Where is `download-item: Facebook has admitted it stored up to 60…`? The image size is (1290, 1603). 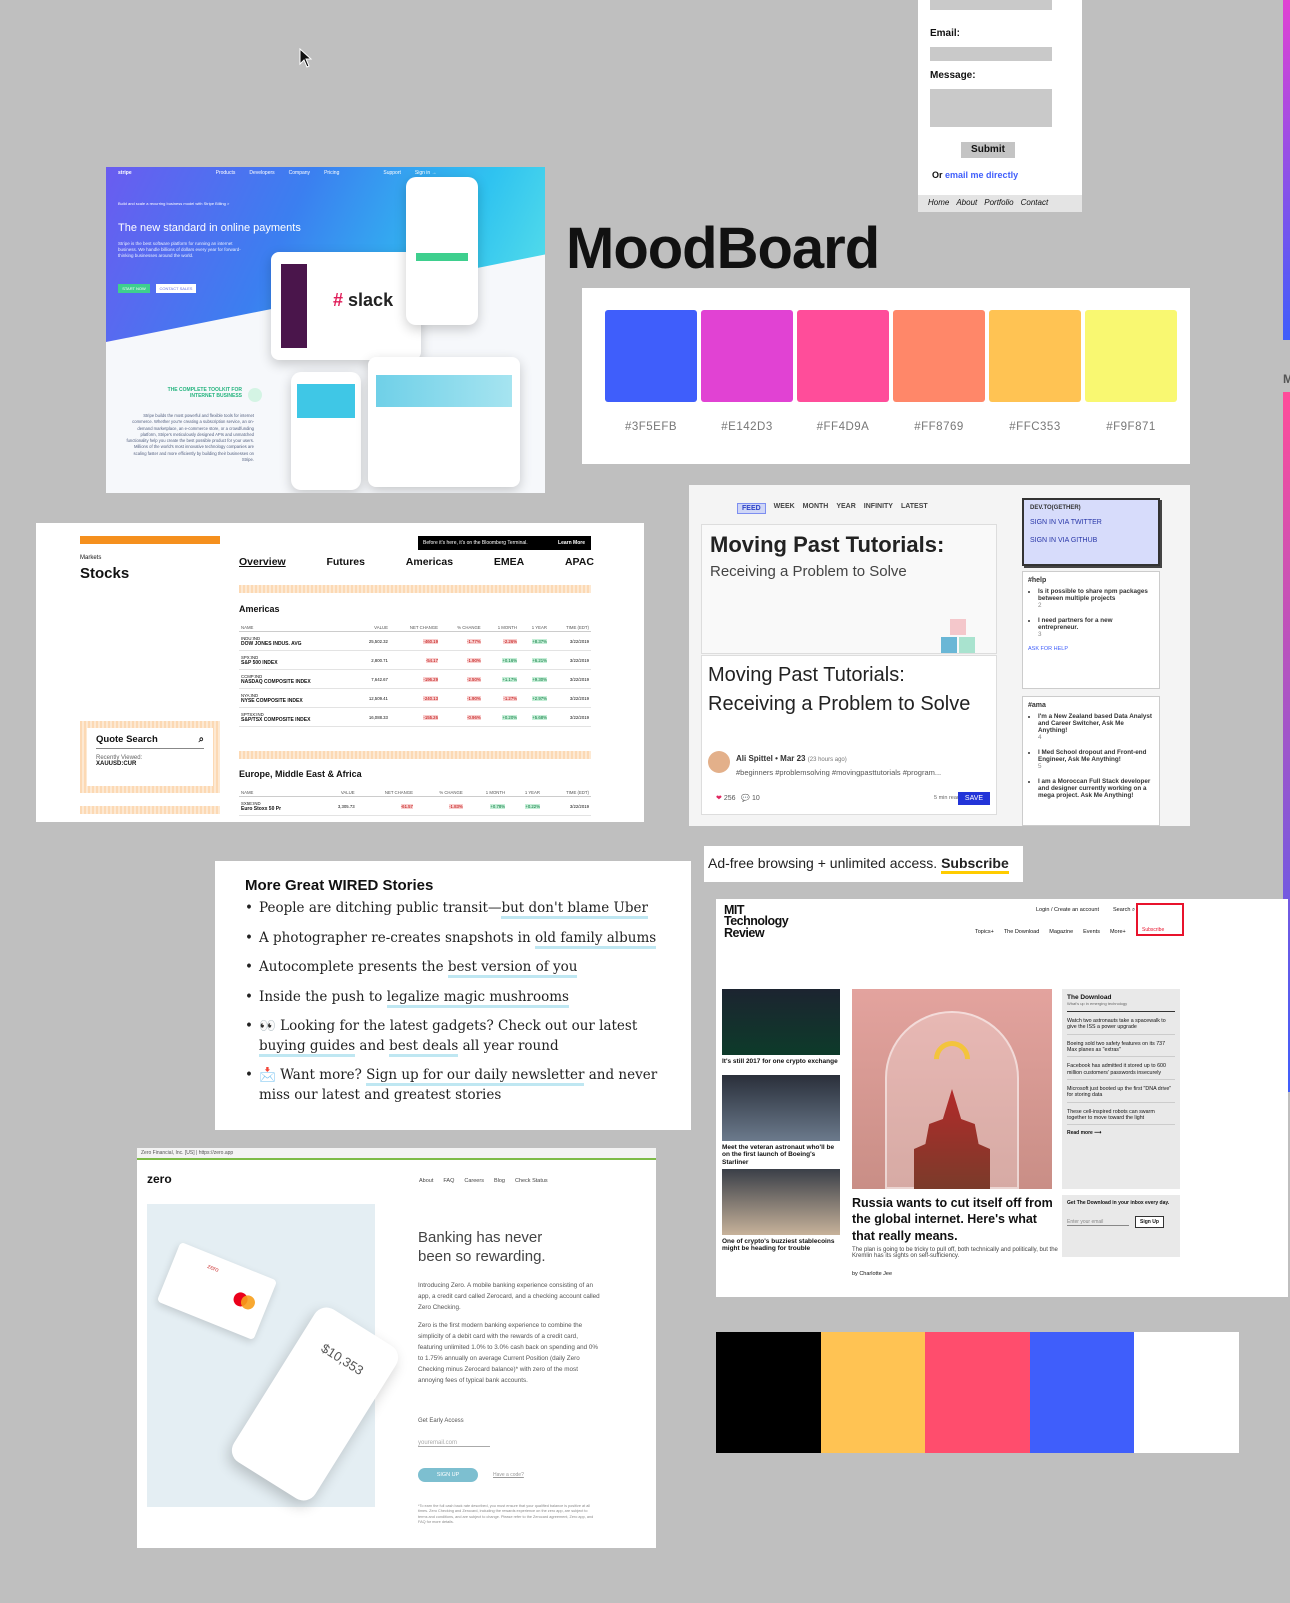 download-item: Facebook has admitted it stored up to 60… is located at coordinates (1121, 1072).